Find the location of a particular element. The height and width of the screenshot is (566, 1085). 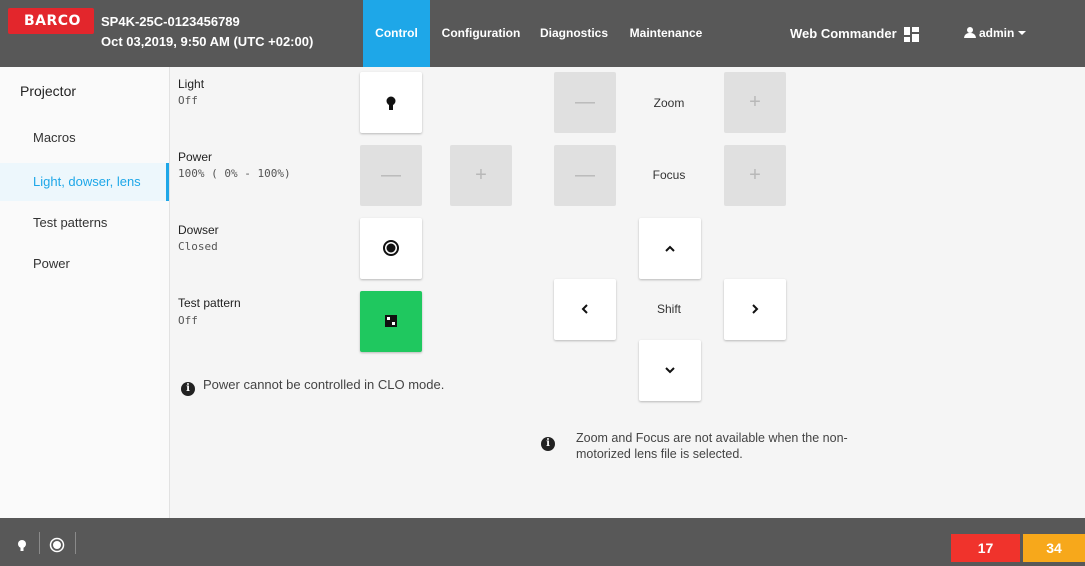

test-pattern-value: Off is located at coordinates (188, 320).